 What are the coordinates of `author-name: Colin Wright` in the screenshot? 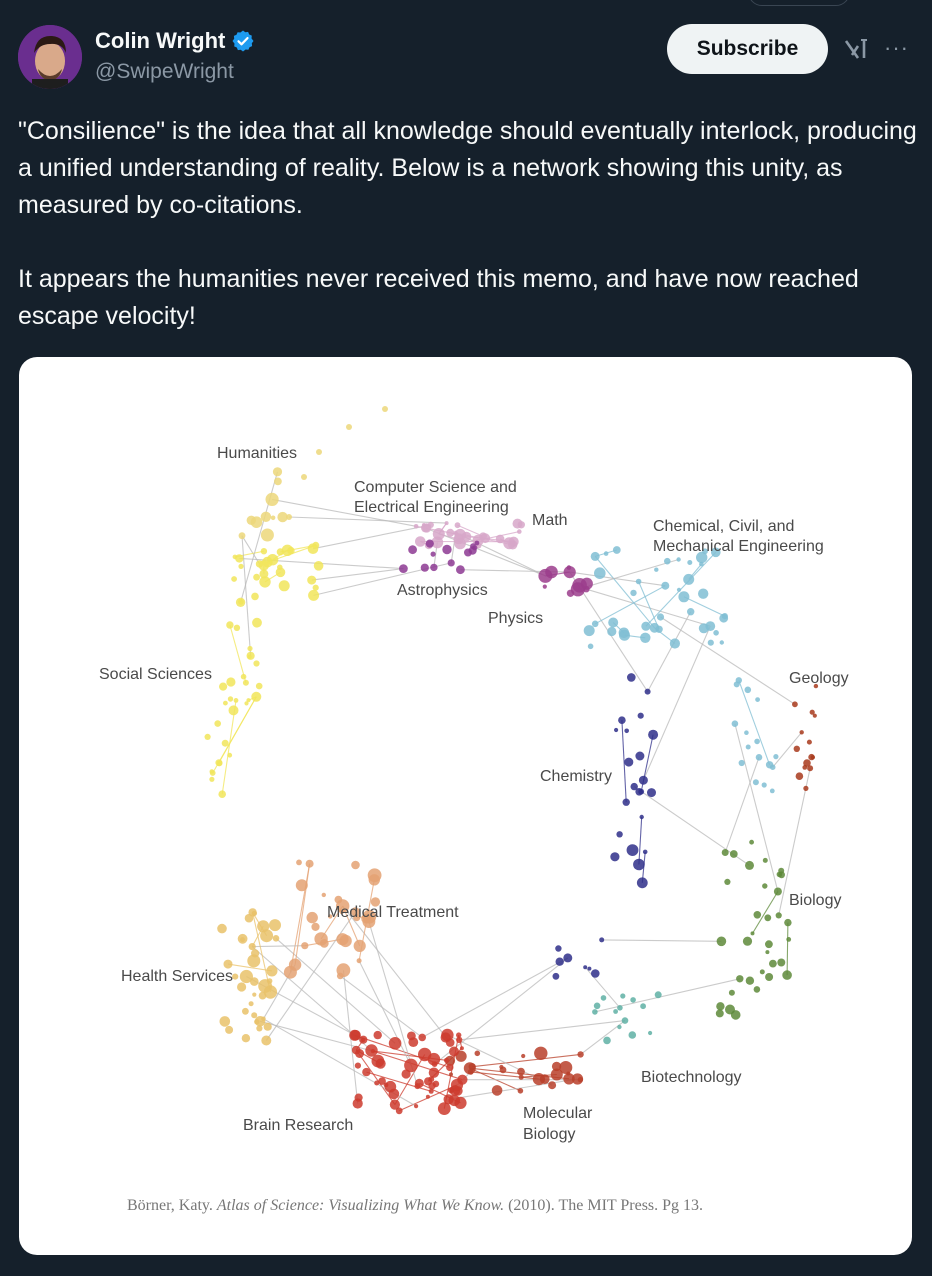 It's located at (160, 41).